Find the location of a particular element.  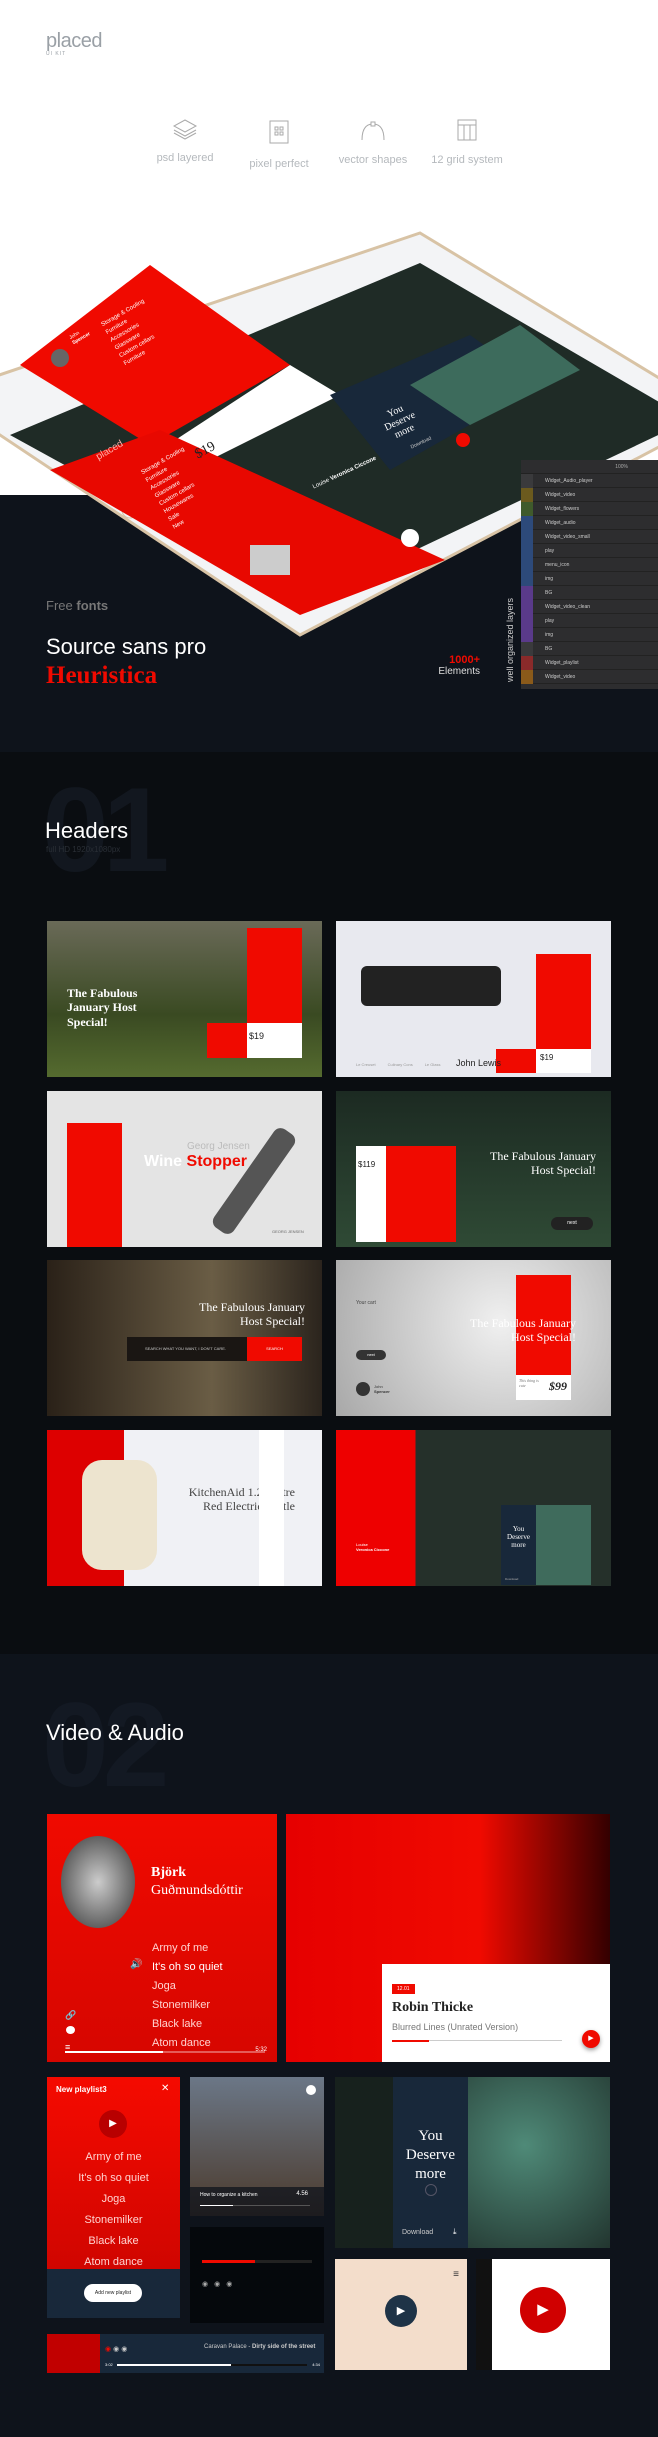

corkscrew-video: ▶ is located at coordinates (543, 2314).